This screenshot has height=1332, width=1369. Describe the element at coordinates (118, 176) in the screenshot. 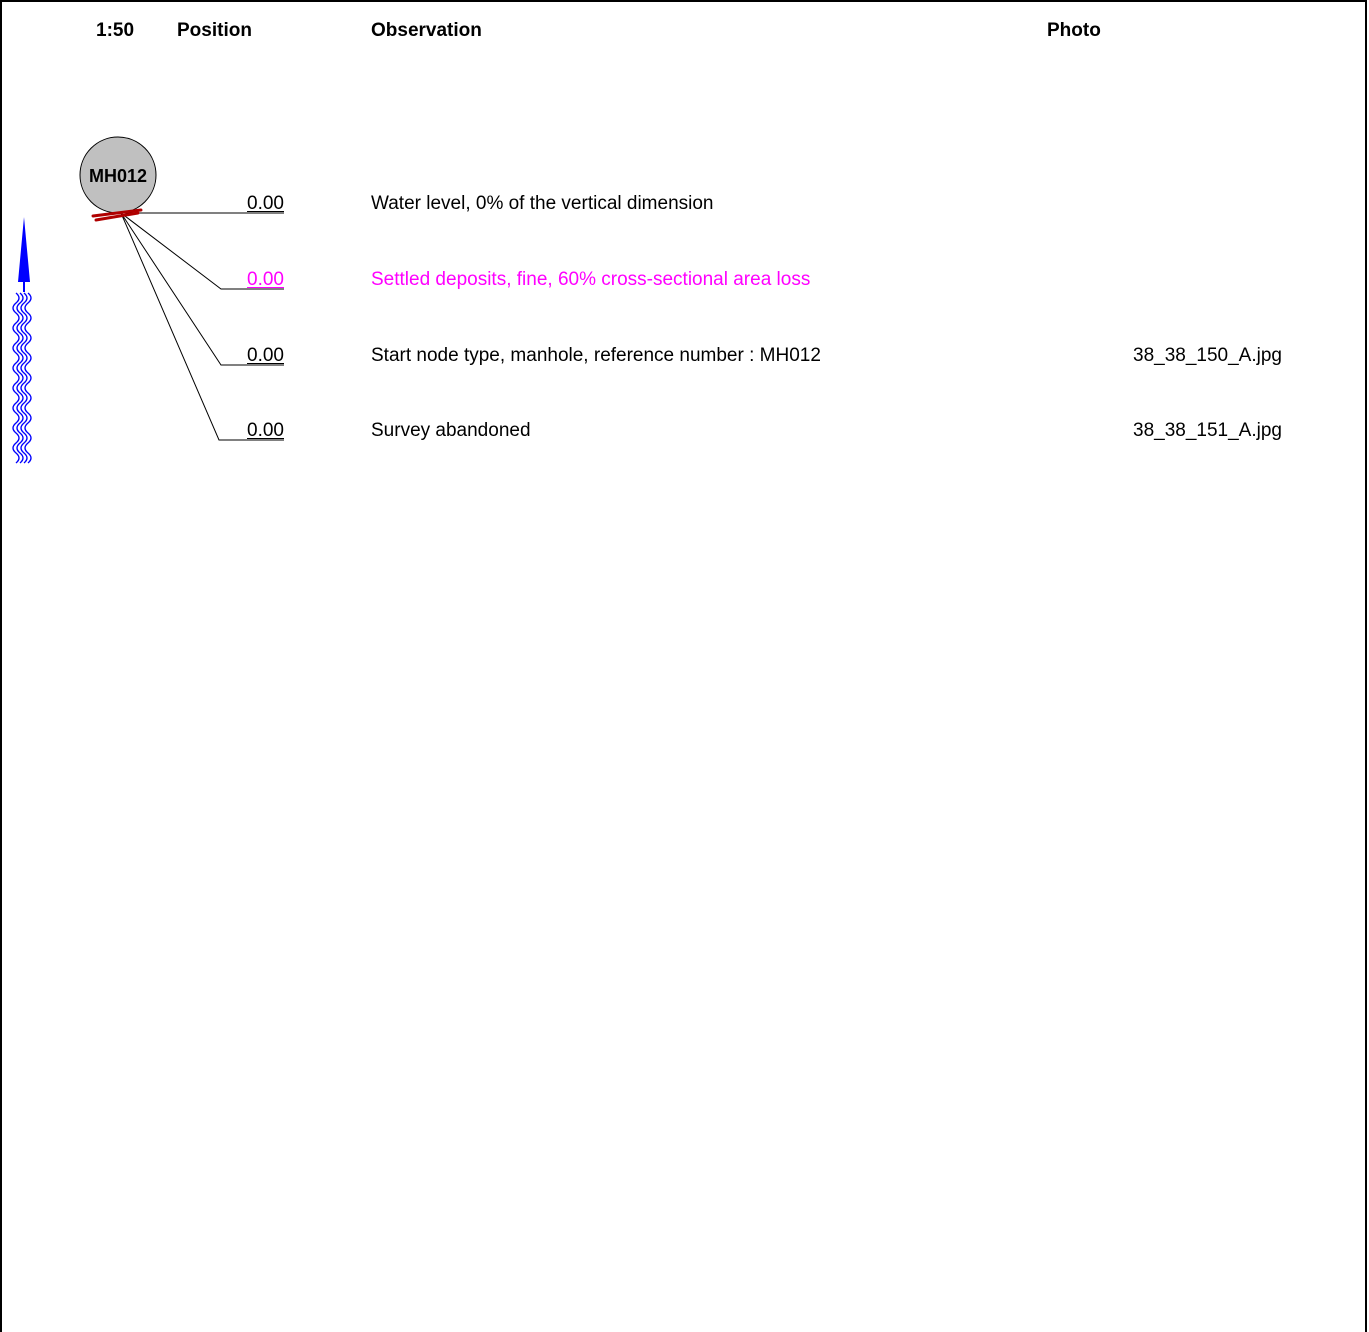

I see `manhole-label: MH012` at that location.